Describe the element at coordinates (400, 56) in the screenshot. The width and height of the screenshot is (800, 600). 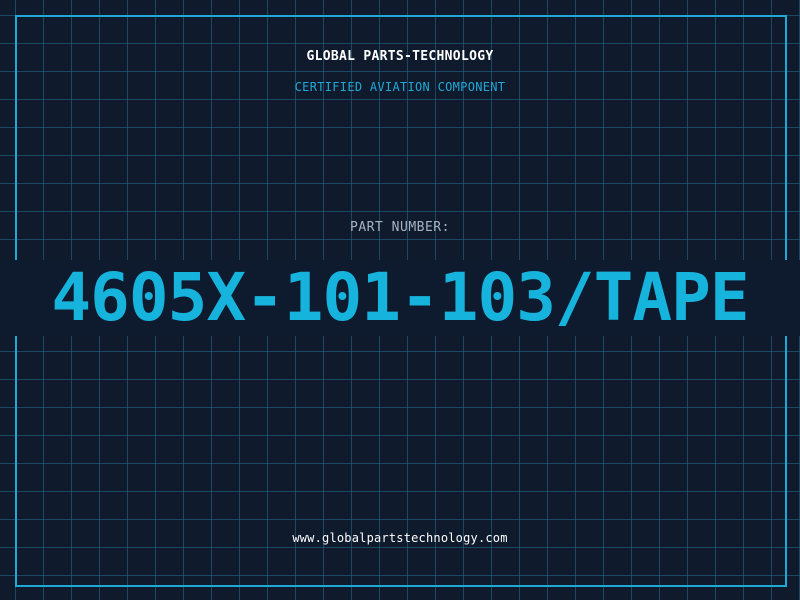
I see `company-name: GLOBAL PARTS-TECHNOLOGY` at that location.